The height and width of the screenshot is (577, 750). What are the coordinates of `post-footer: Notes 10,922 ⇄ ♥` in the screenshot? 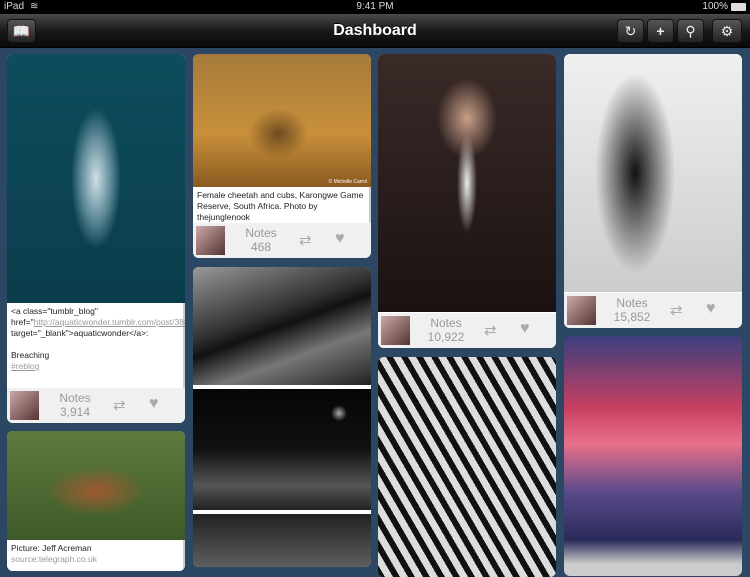 It's located at (467, 330).